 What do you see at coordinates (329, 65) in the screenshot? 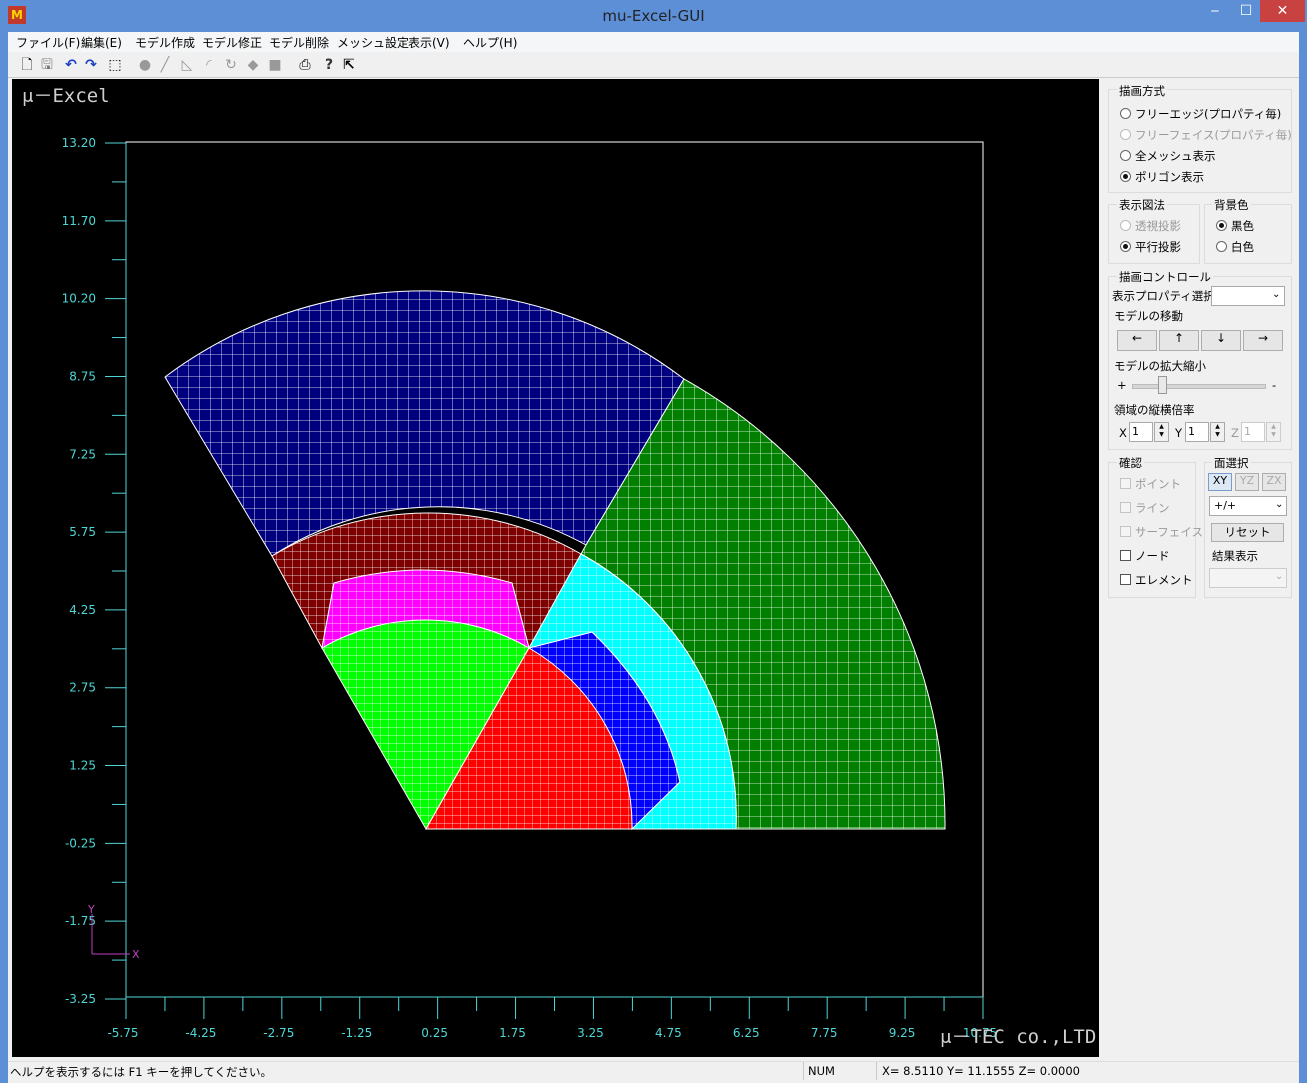
I see `help-icon: ?` at bounding box center [329, 65].